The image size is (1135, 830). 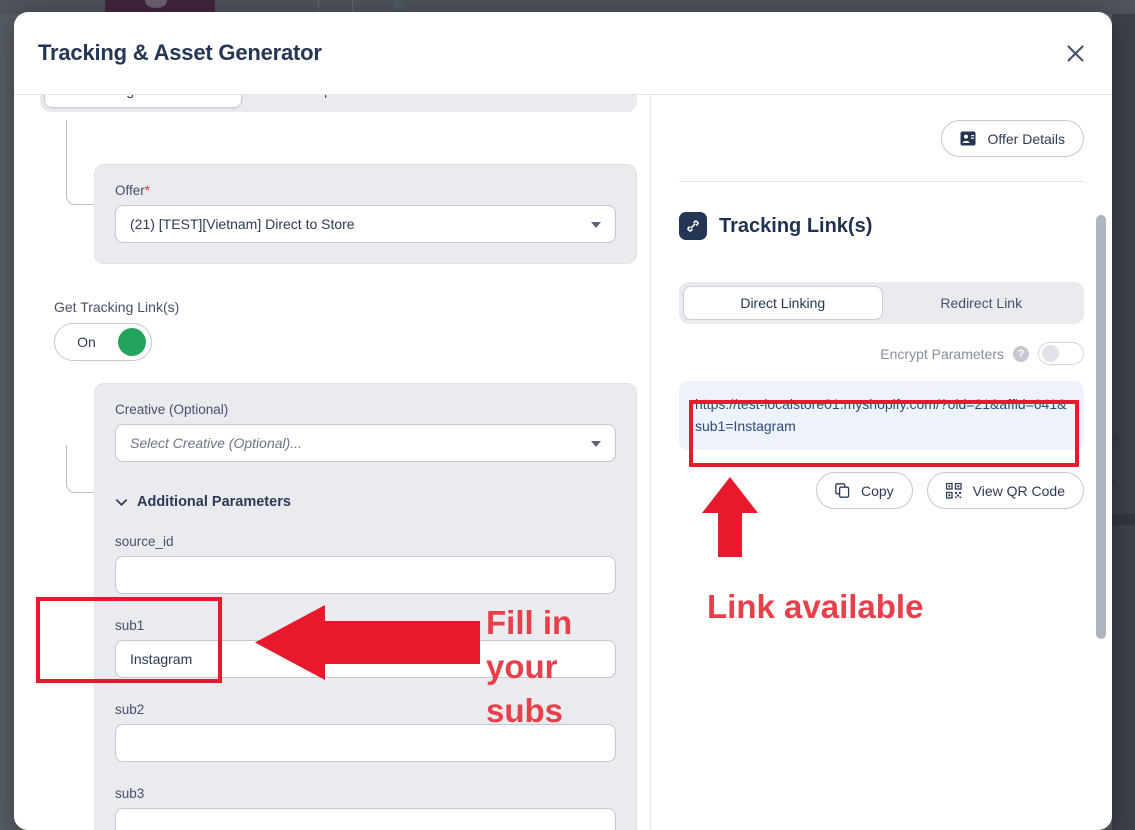 I want to click on toggle-state-text: On, so click(x=86, y=342).